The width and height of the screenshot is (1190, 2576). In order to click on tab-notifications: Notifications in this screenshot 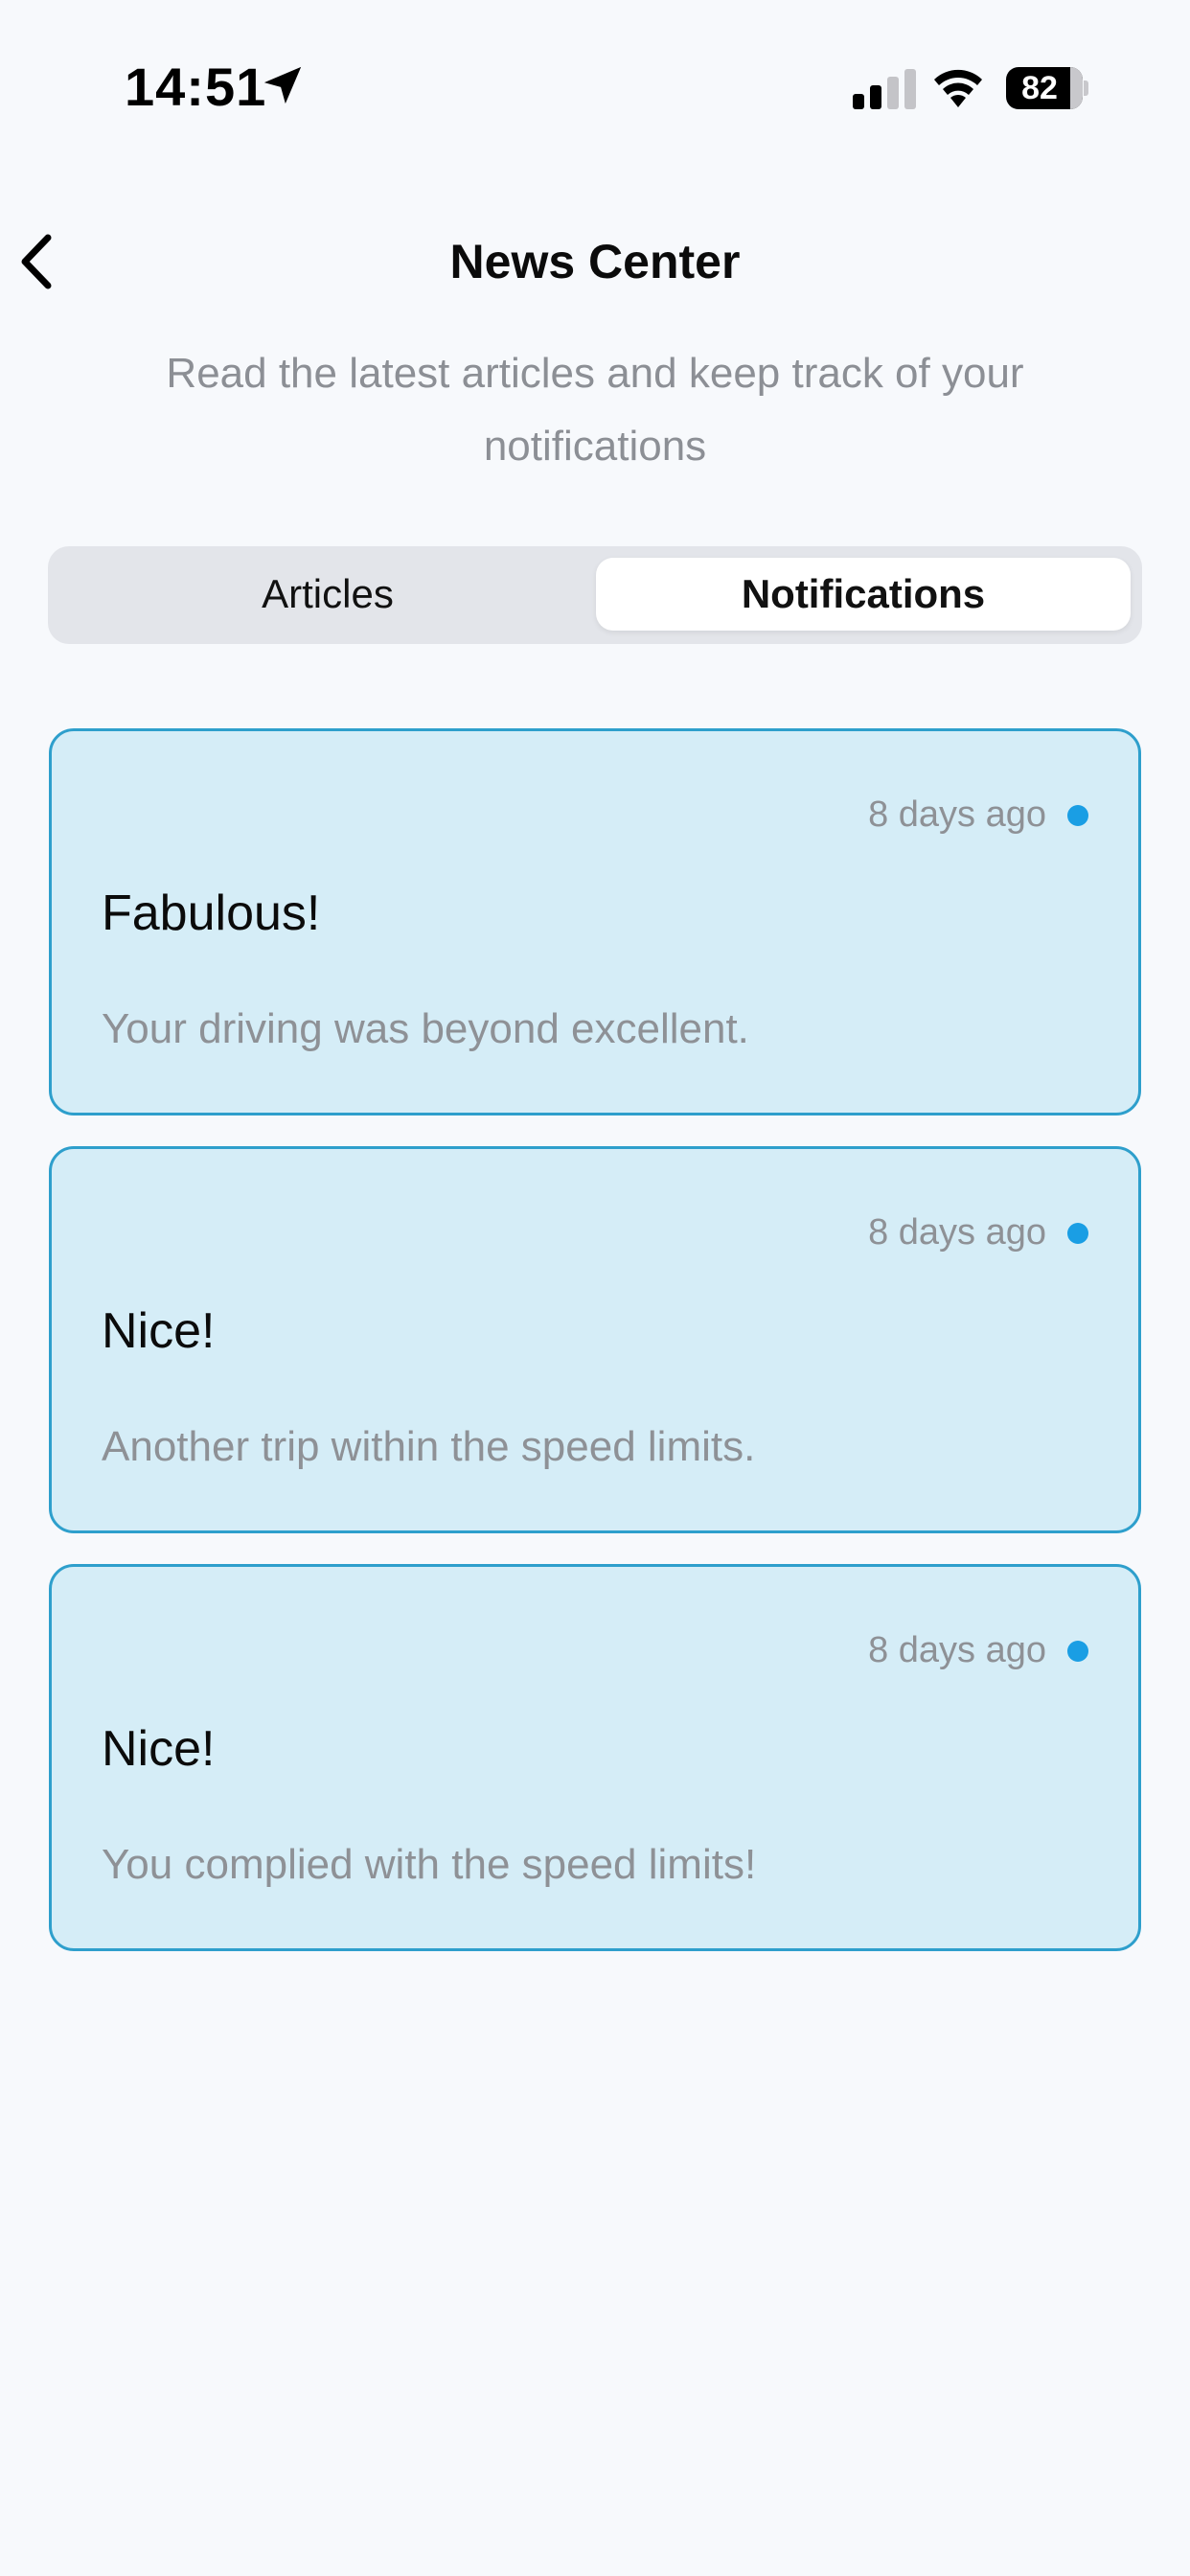, I will do `click(864, 594)`.